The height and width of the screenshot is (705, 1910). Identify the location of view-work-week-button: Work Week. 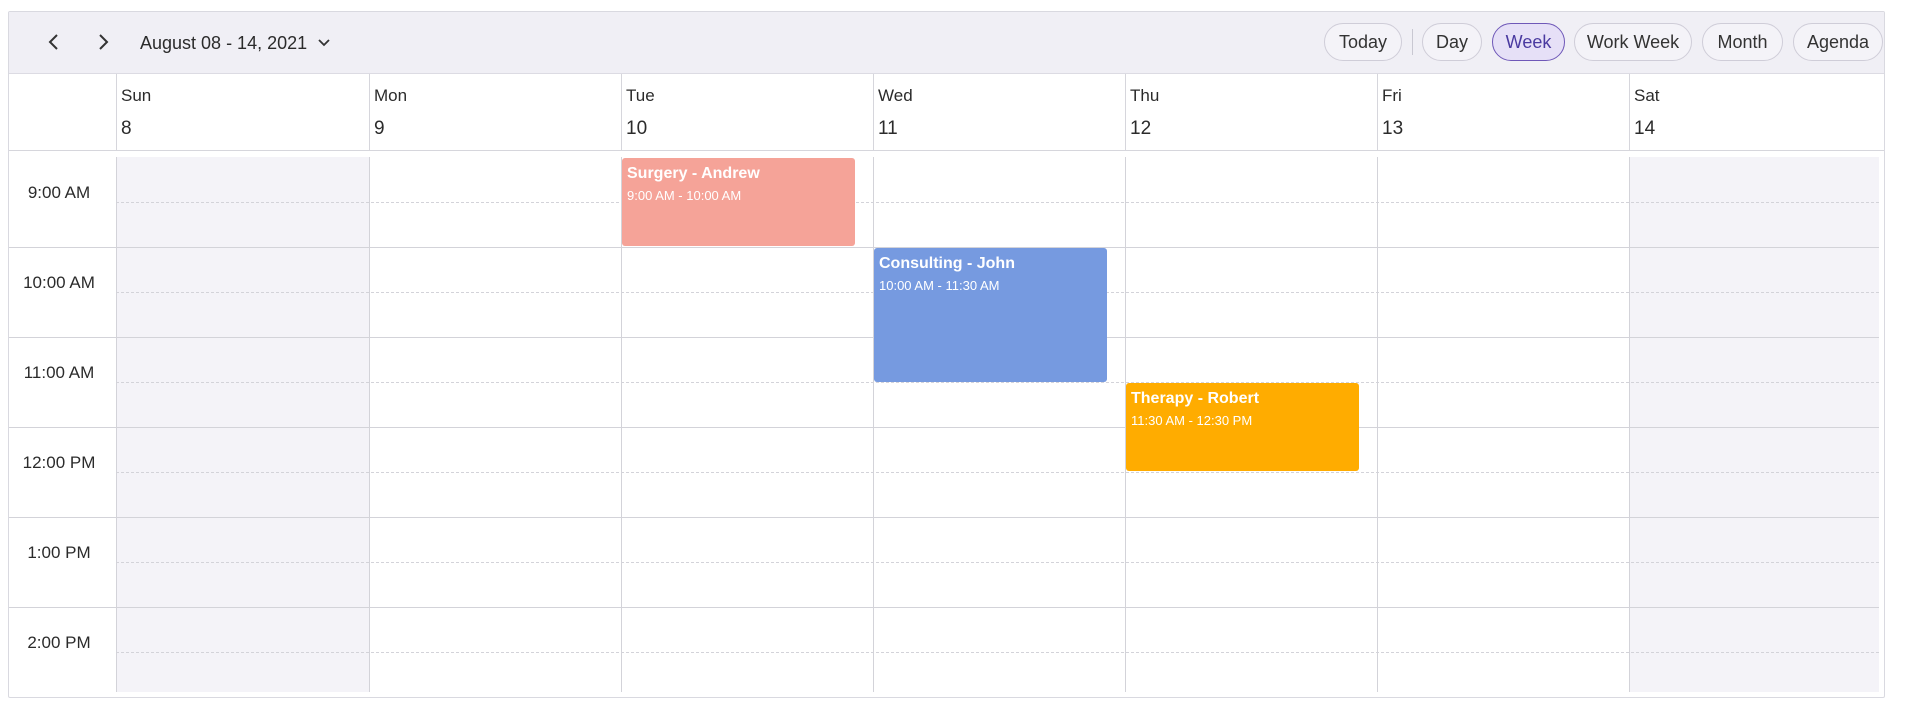
(1633, 42).